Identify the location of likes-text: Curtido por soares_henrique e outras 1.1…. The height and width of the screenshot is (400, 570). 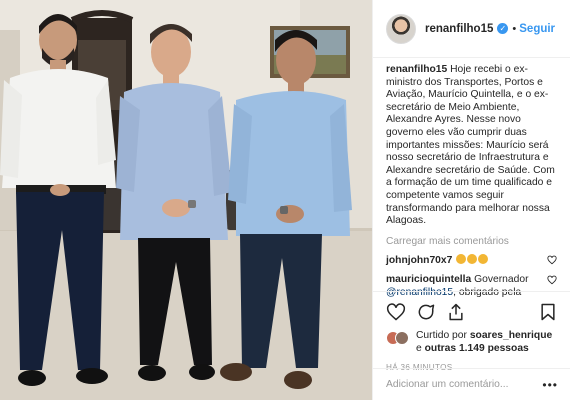
(487, 342).